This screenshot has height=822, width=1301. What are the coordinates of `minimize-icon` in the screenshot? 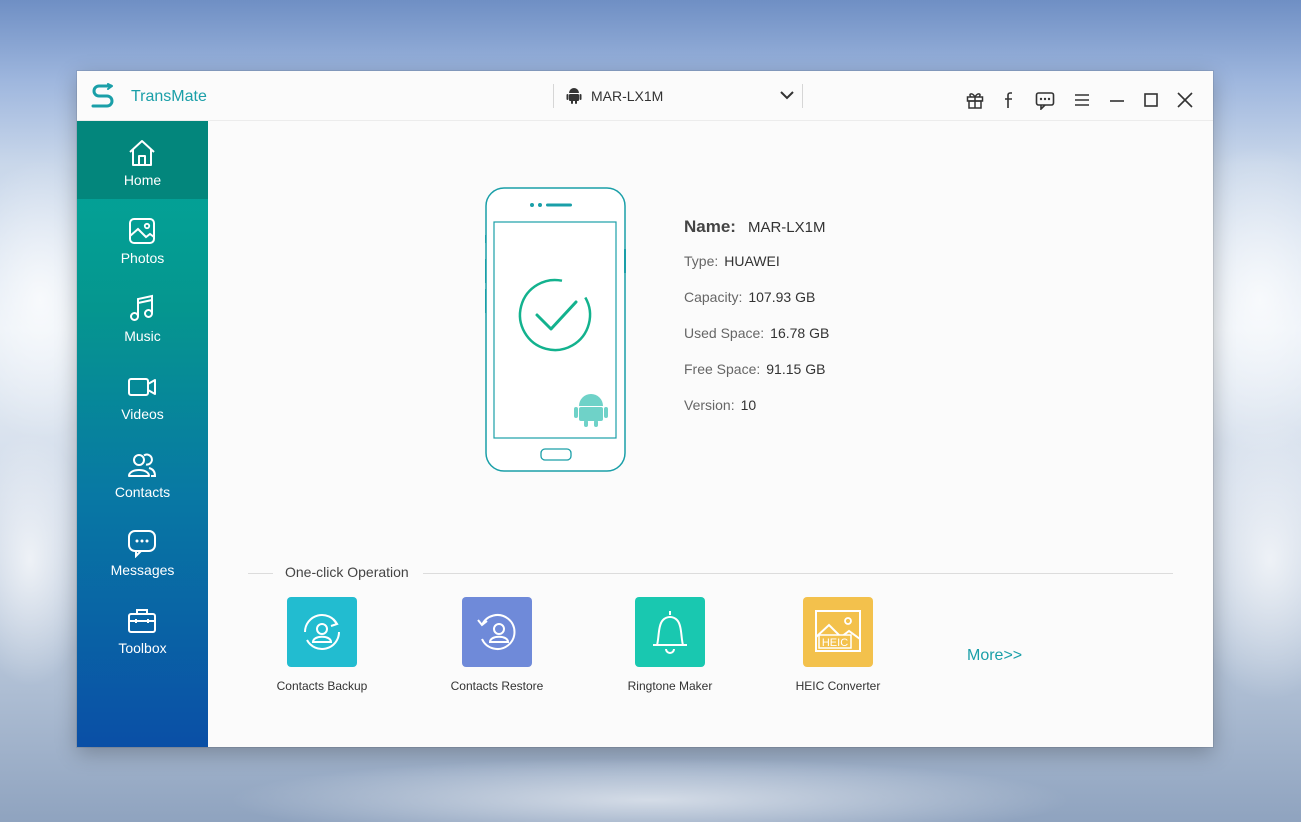 It's located at (1117, 100).